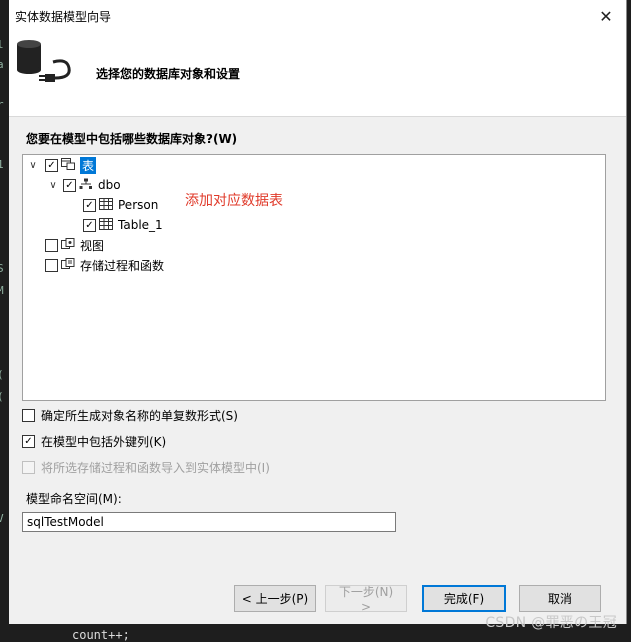  Describe the element at coordinates (28, 415) in the screenshot. I see `pluralize-checkbox` at that location.